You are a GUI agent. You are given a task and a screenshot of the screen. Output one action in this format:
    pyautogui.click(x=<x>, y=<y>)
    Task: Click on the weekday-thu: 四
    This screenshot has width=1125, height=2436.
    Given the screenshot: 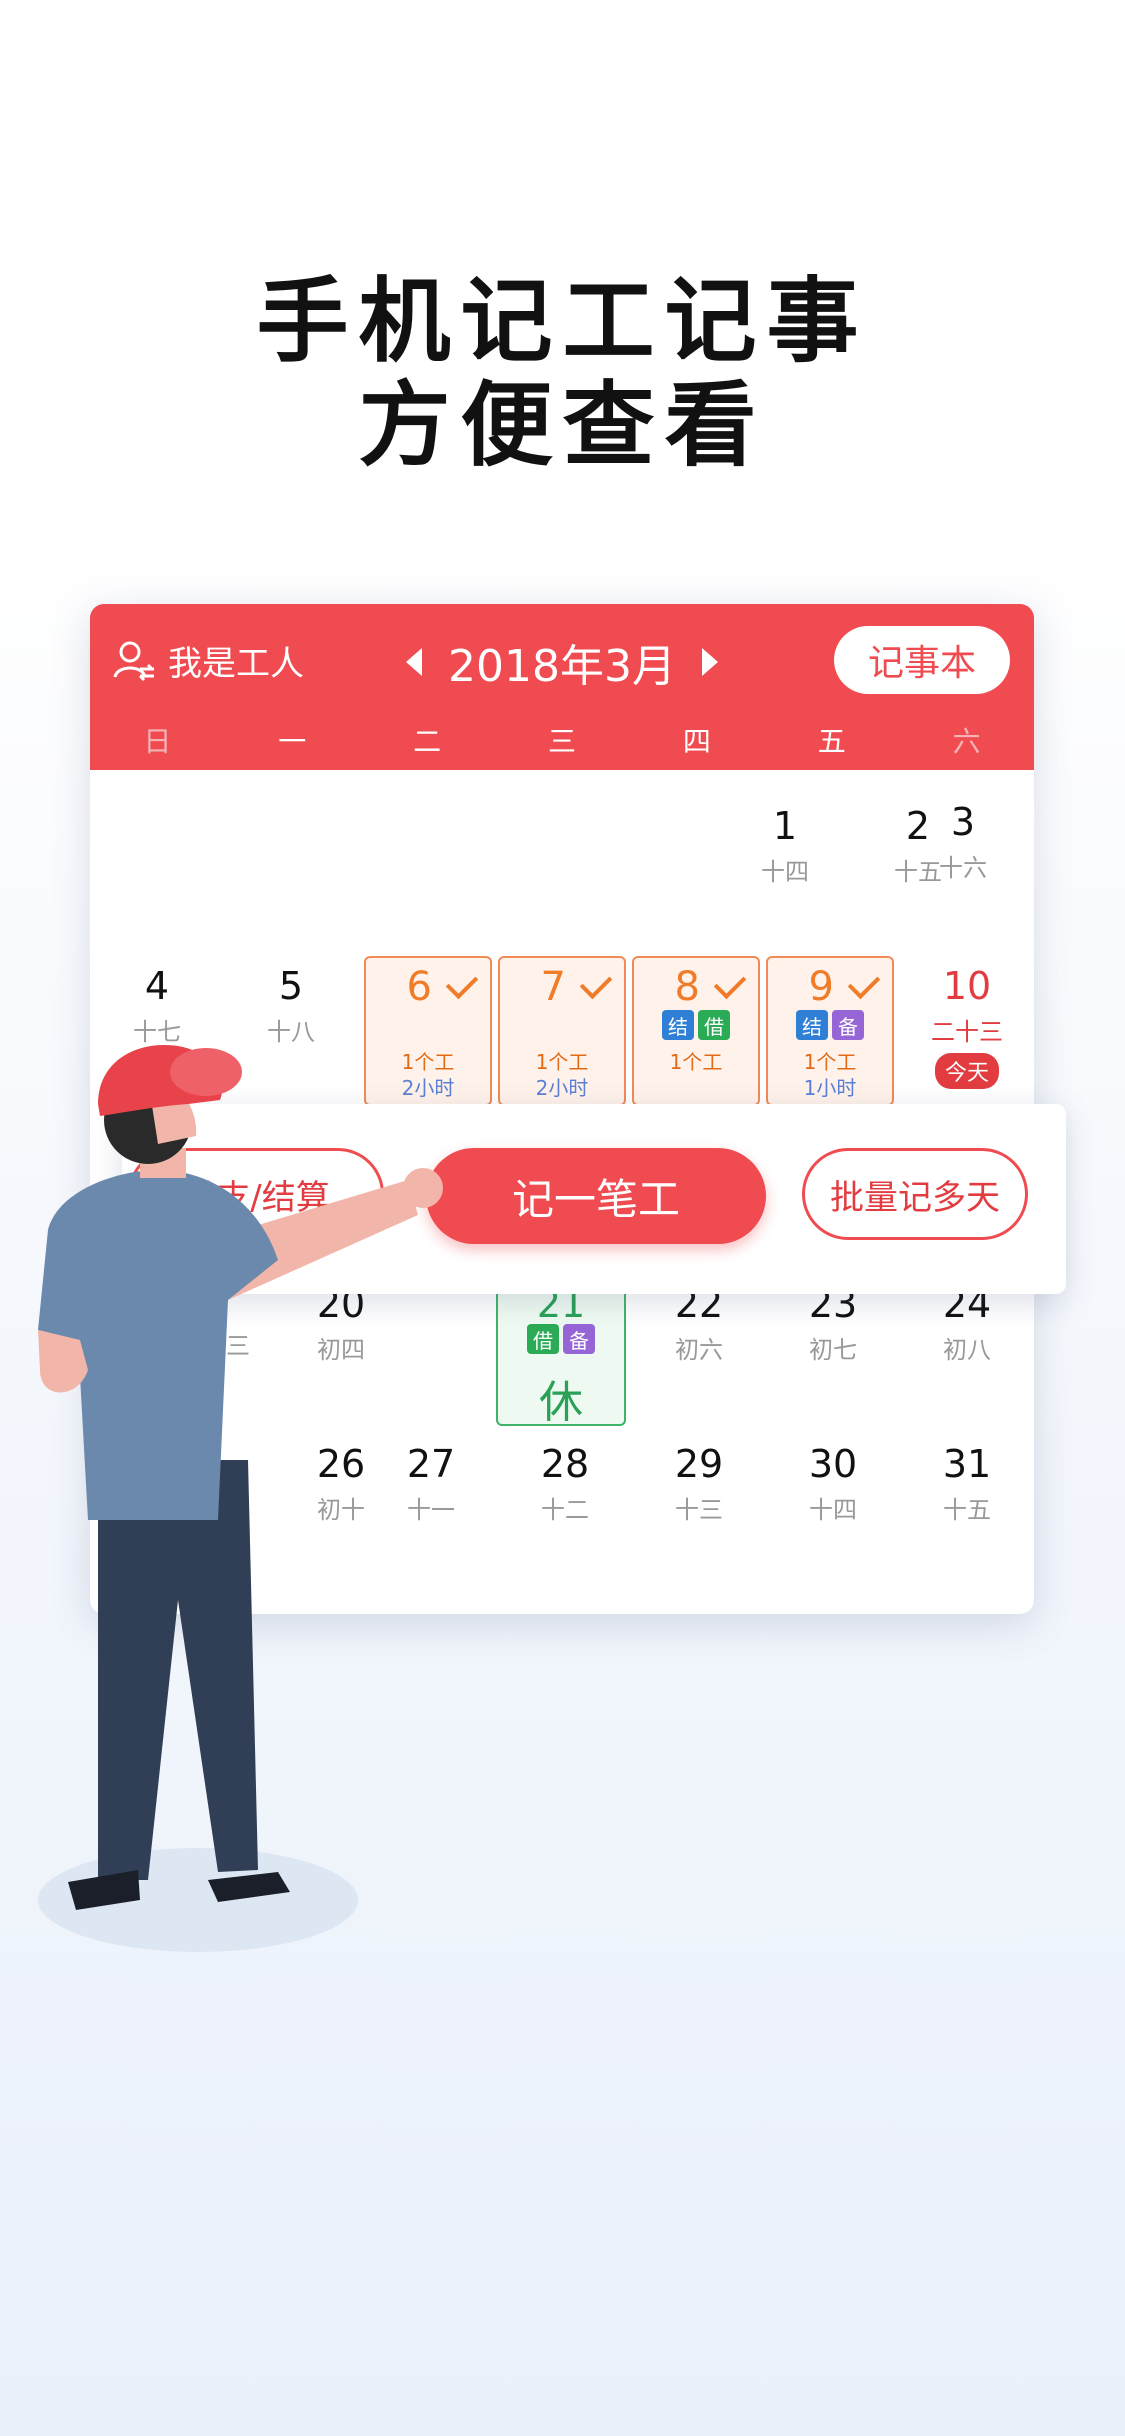 What is the action you would take?
    pyautogui.click(x=696, y=741)
    